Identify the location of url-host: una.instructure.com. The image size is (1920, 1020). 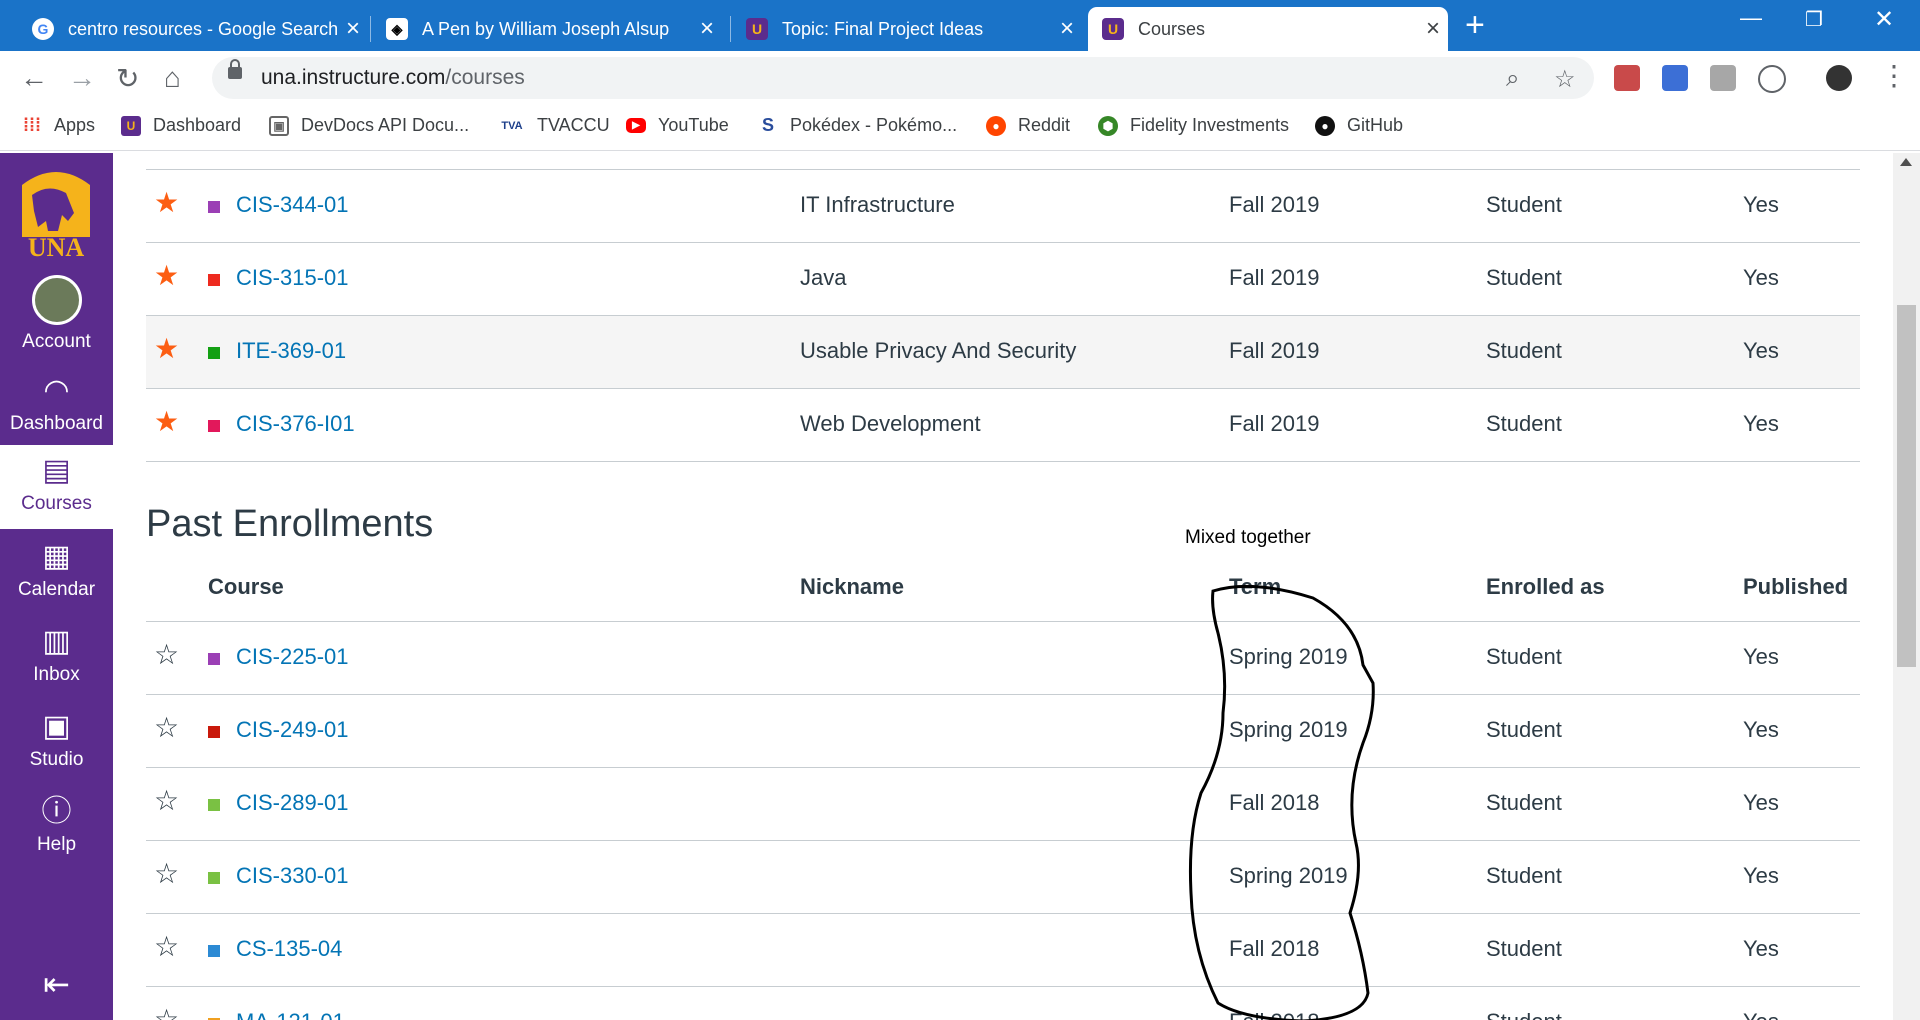
(353, 77).